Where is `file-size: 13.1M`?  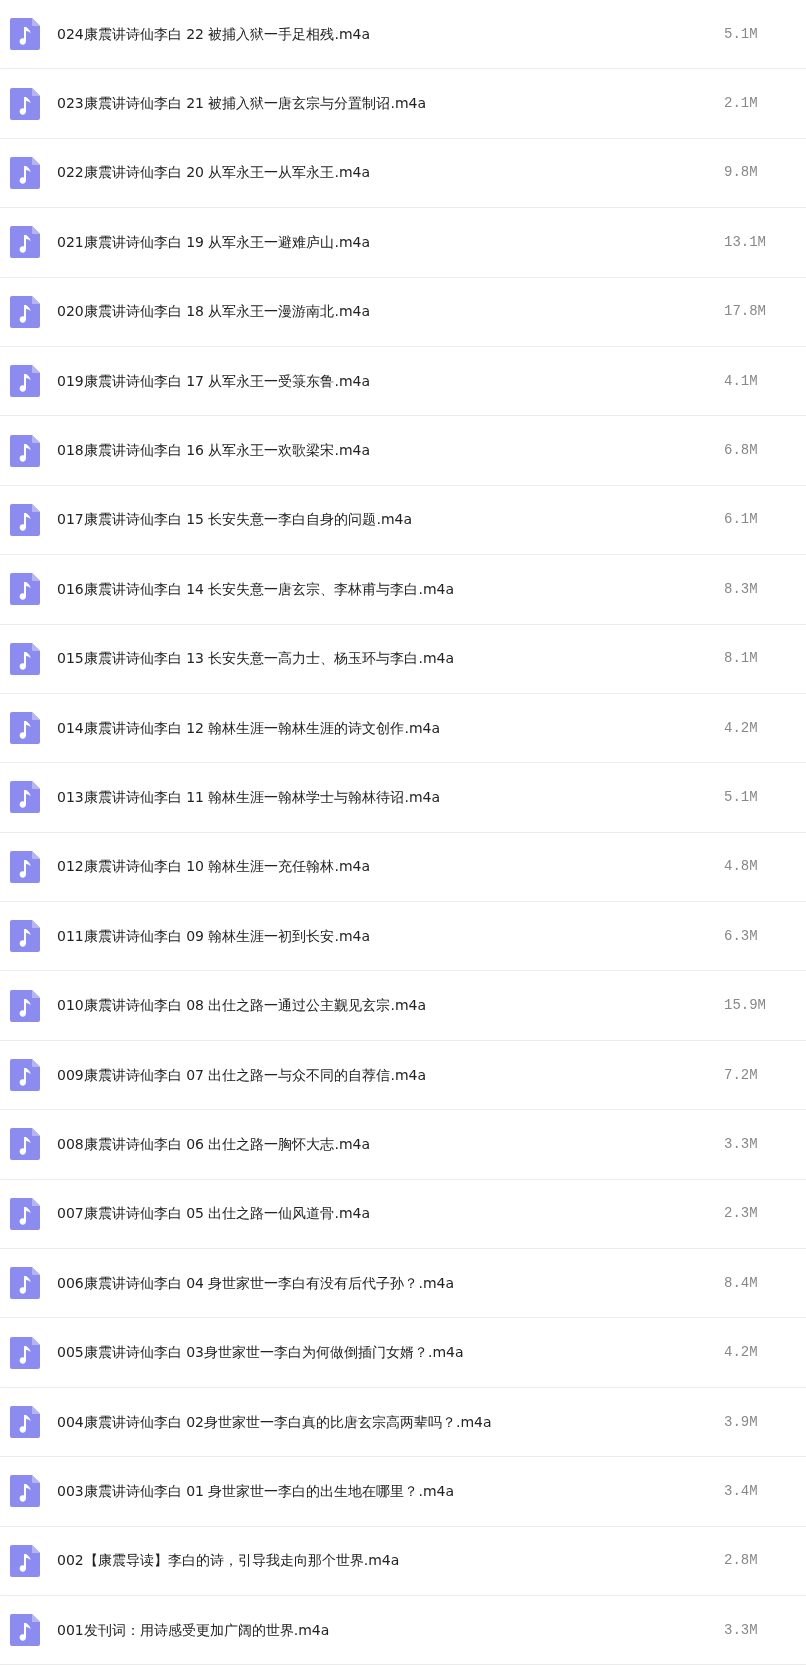
file-size: 13.1M is located at coordinates (745, 242).